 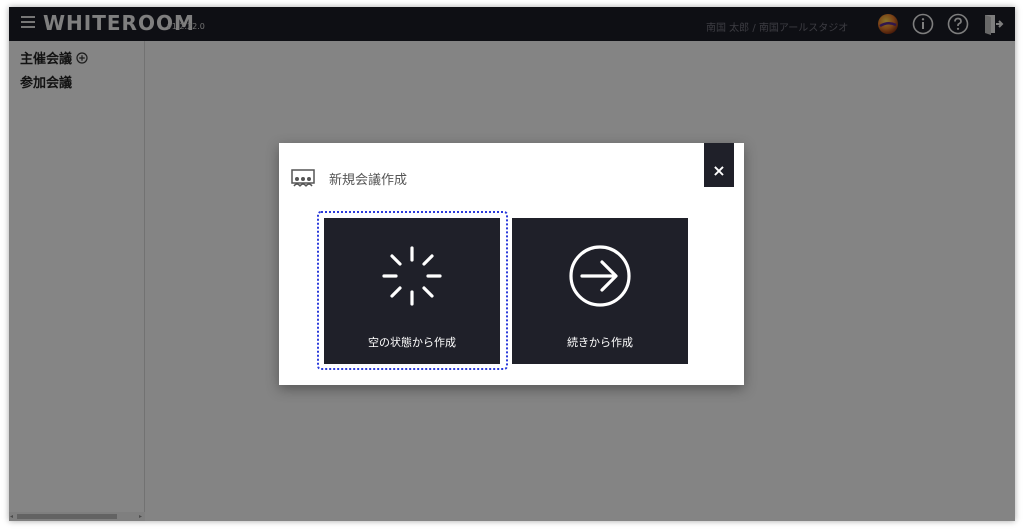 I want to click on create-continue-label: 続きから作成, so click(x=600, y=342).